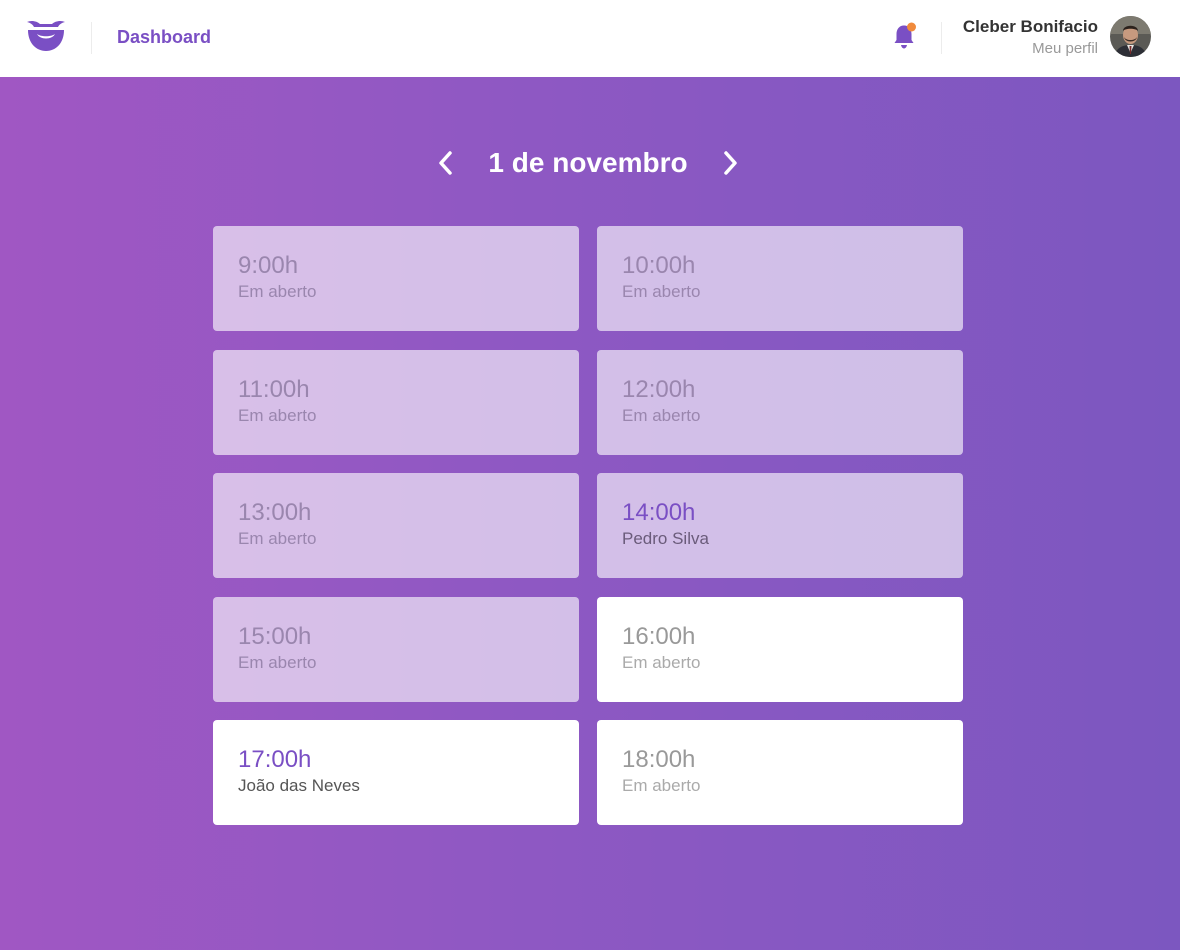  I want to click on slot-client-name: João das Neves, so click(299, 785).